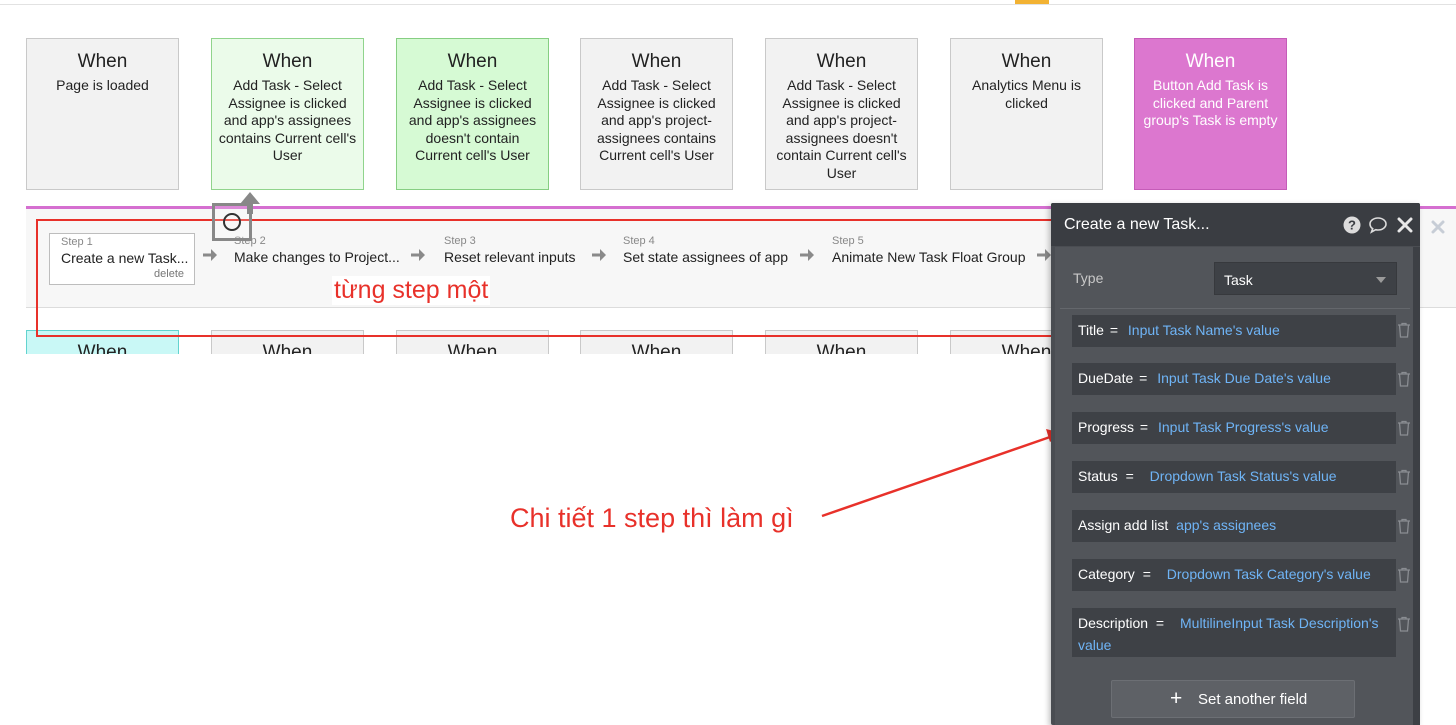  Describe the element at coordinates (411, 290) in the screenshot. I see `annotation-steps-note: từng step một` at that location.